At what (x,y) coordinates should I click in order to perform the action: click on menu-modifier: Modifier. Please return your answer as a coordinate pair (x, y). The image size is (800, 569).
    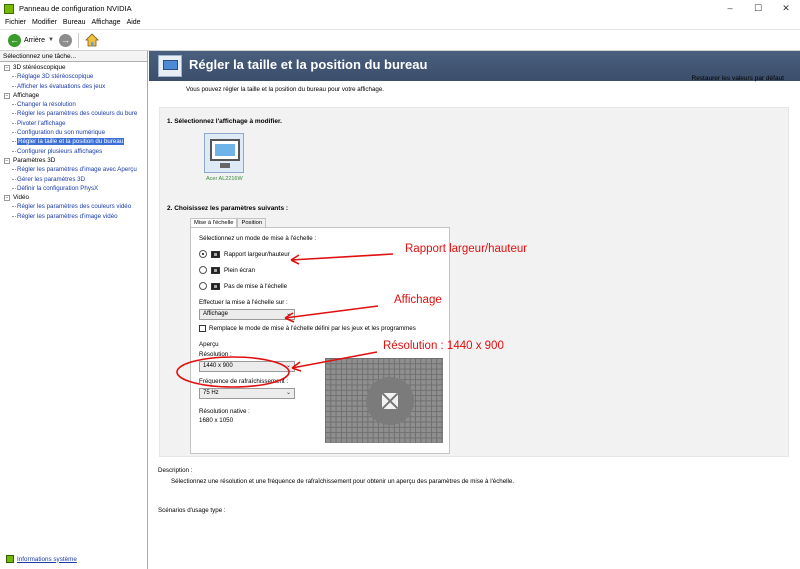
    Looking at the image, I should click on (44, 22).